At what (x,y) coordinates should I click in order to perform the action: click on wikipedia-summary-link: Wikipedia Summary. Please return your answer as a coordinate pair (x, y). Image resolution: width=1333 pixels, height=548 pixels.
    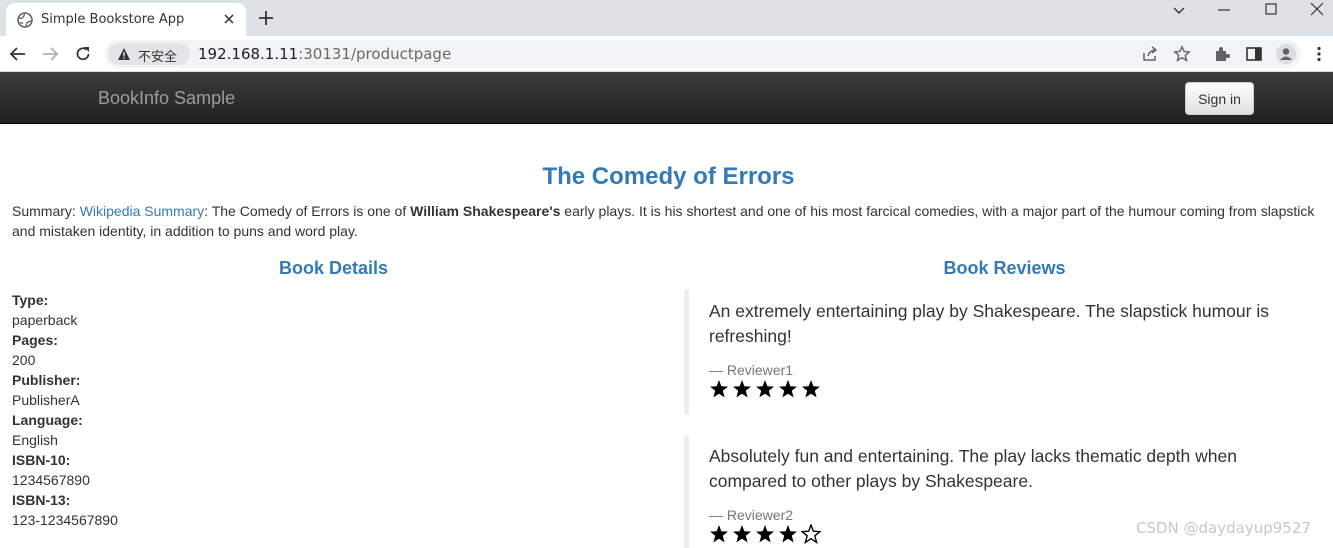
    Looking at the image, I should click on (142, 211).